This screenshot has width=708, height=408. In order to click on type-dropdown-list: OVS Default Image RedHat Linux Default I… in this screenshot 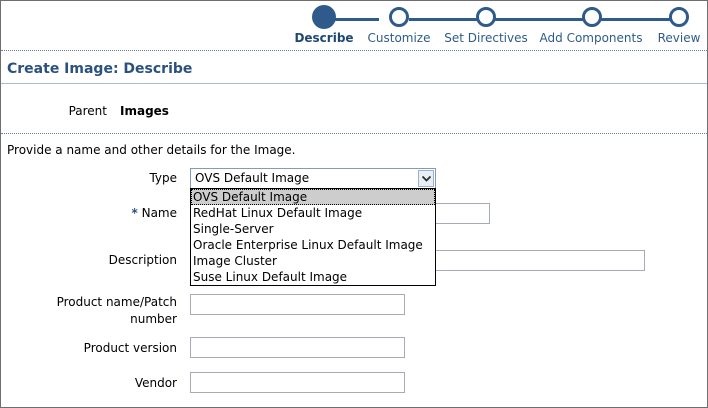, I will do `click(313, 237)`.